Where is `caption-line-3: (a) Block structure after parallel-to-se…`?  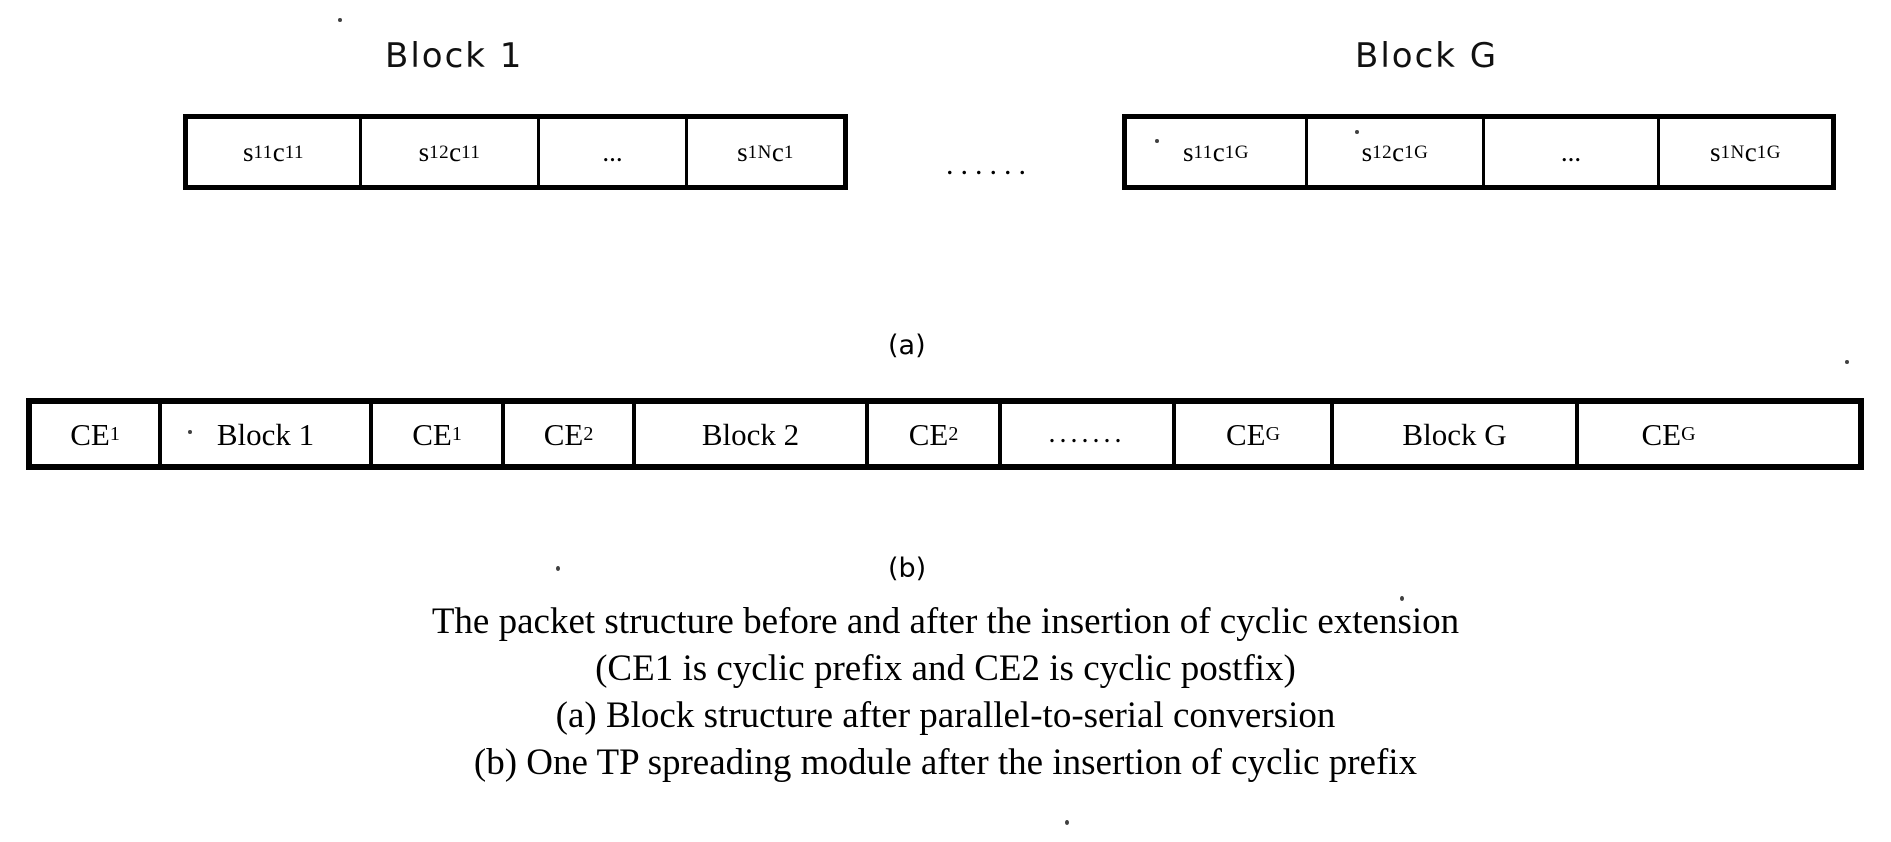 caption-line-3: (a) Block structure after parallel-to-se… is located at coordinates (945, 715).